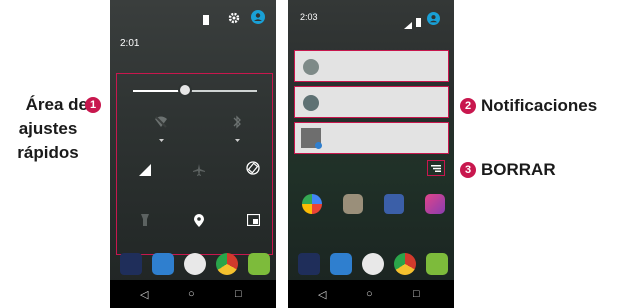 The height and width of the screenshot is (308, 627). Describe the element at coordinates (253, 168) in the screenshot. I see `rotation-icon` at that location.